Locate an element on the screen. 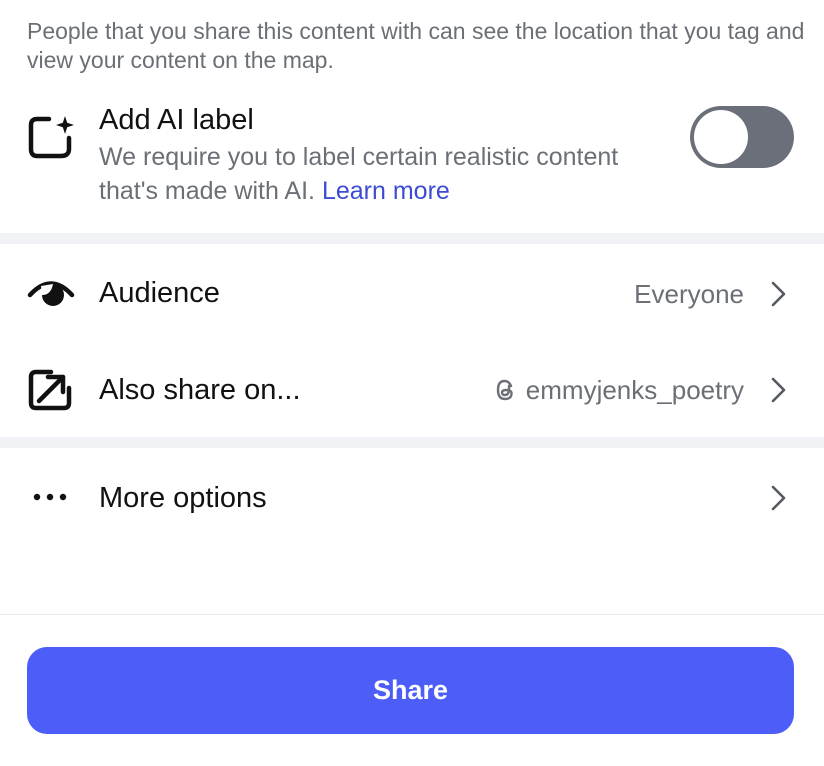 This screenshot has height=766, width=824. share-arrow-icon is located at coordinates (50, 390).